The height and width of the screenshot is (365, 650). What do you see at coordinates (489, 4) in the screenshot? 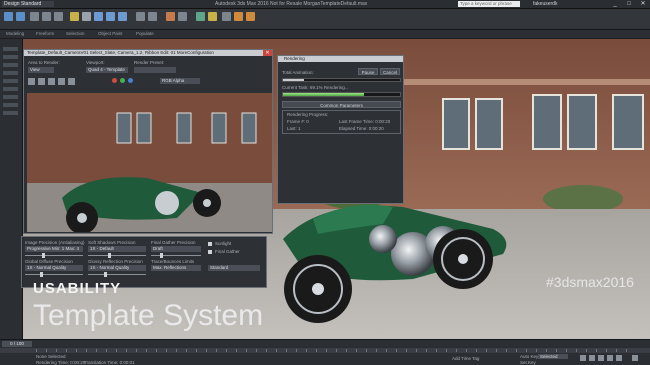
I see `help-search-input: Type a keyword or phrase` at bounding box center [489, 4].